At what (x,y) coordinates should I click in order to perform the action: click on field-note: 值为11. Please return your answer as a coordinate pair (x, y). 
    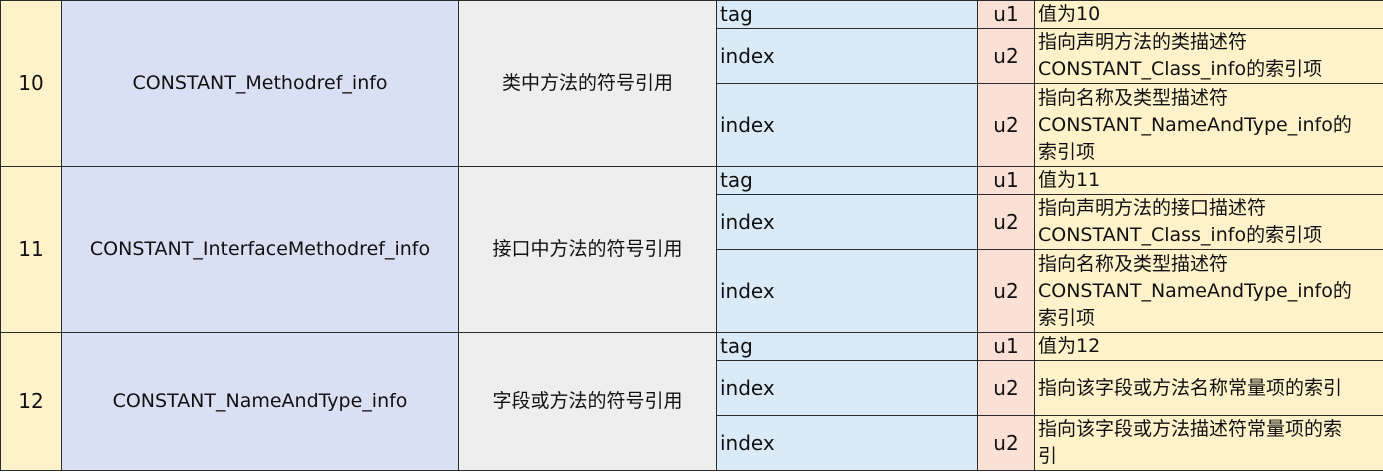
    Looking at the image, I should click on (1208, 180).